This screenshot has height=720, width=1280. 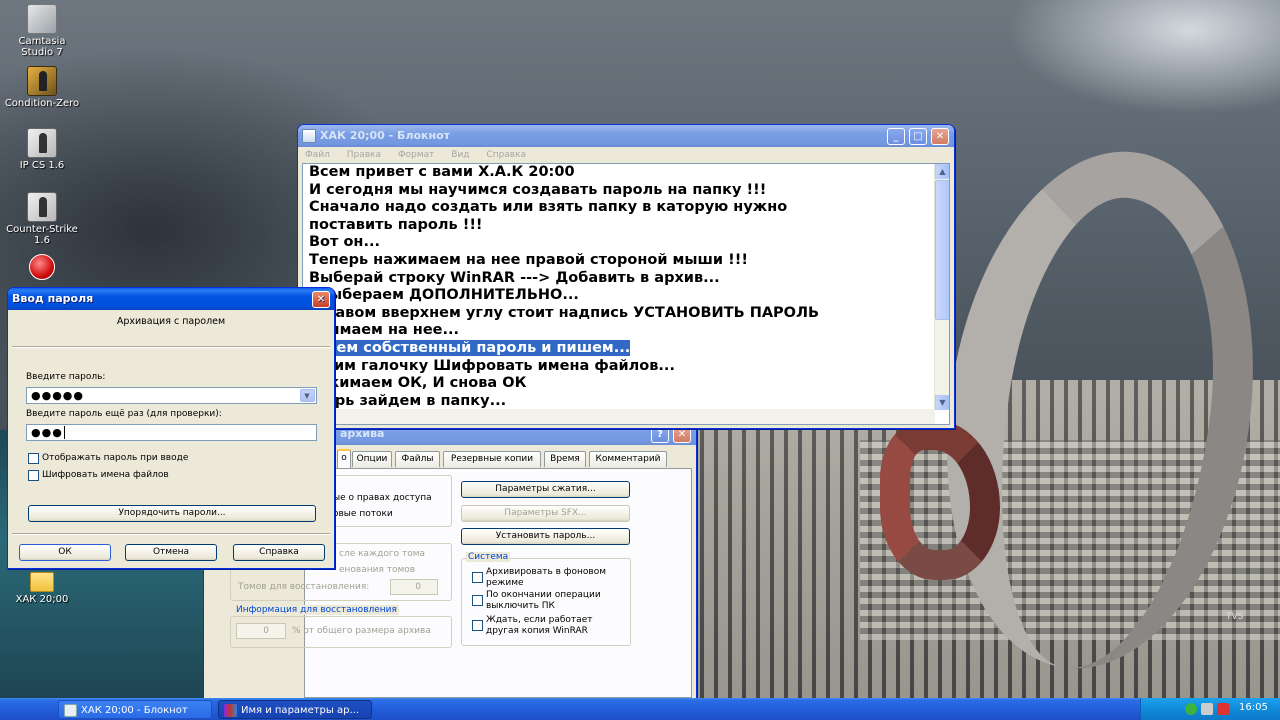 I want to click on password-label: Введите пароль:, so click(x=66, y=377).